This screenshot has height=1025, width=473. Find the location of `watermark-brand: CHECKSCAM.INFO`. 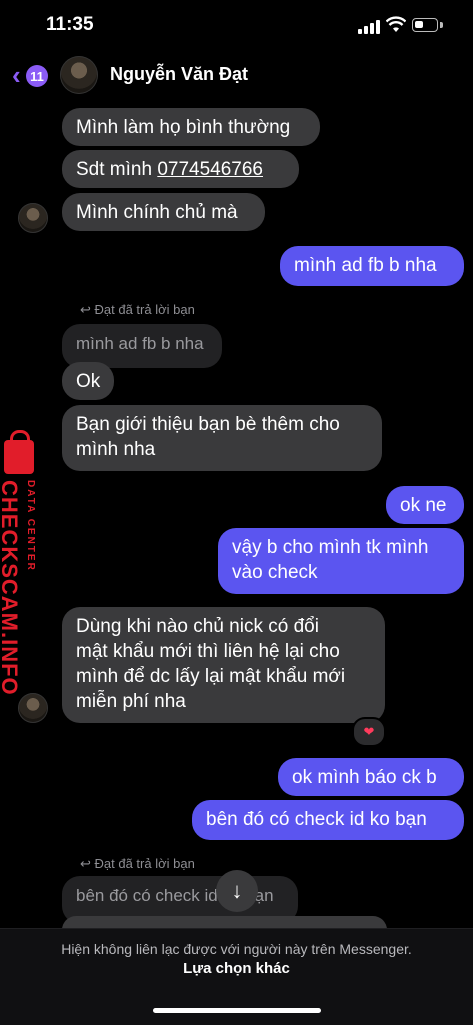

watermark-brand: CHECKSCAM.INFO is located at coordinates (11, 588).